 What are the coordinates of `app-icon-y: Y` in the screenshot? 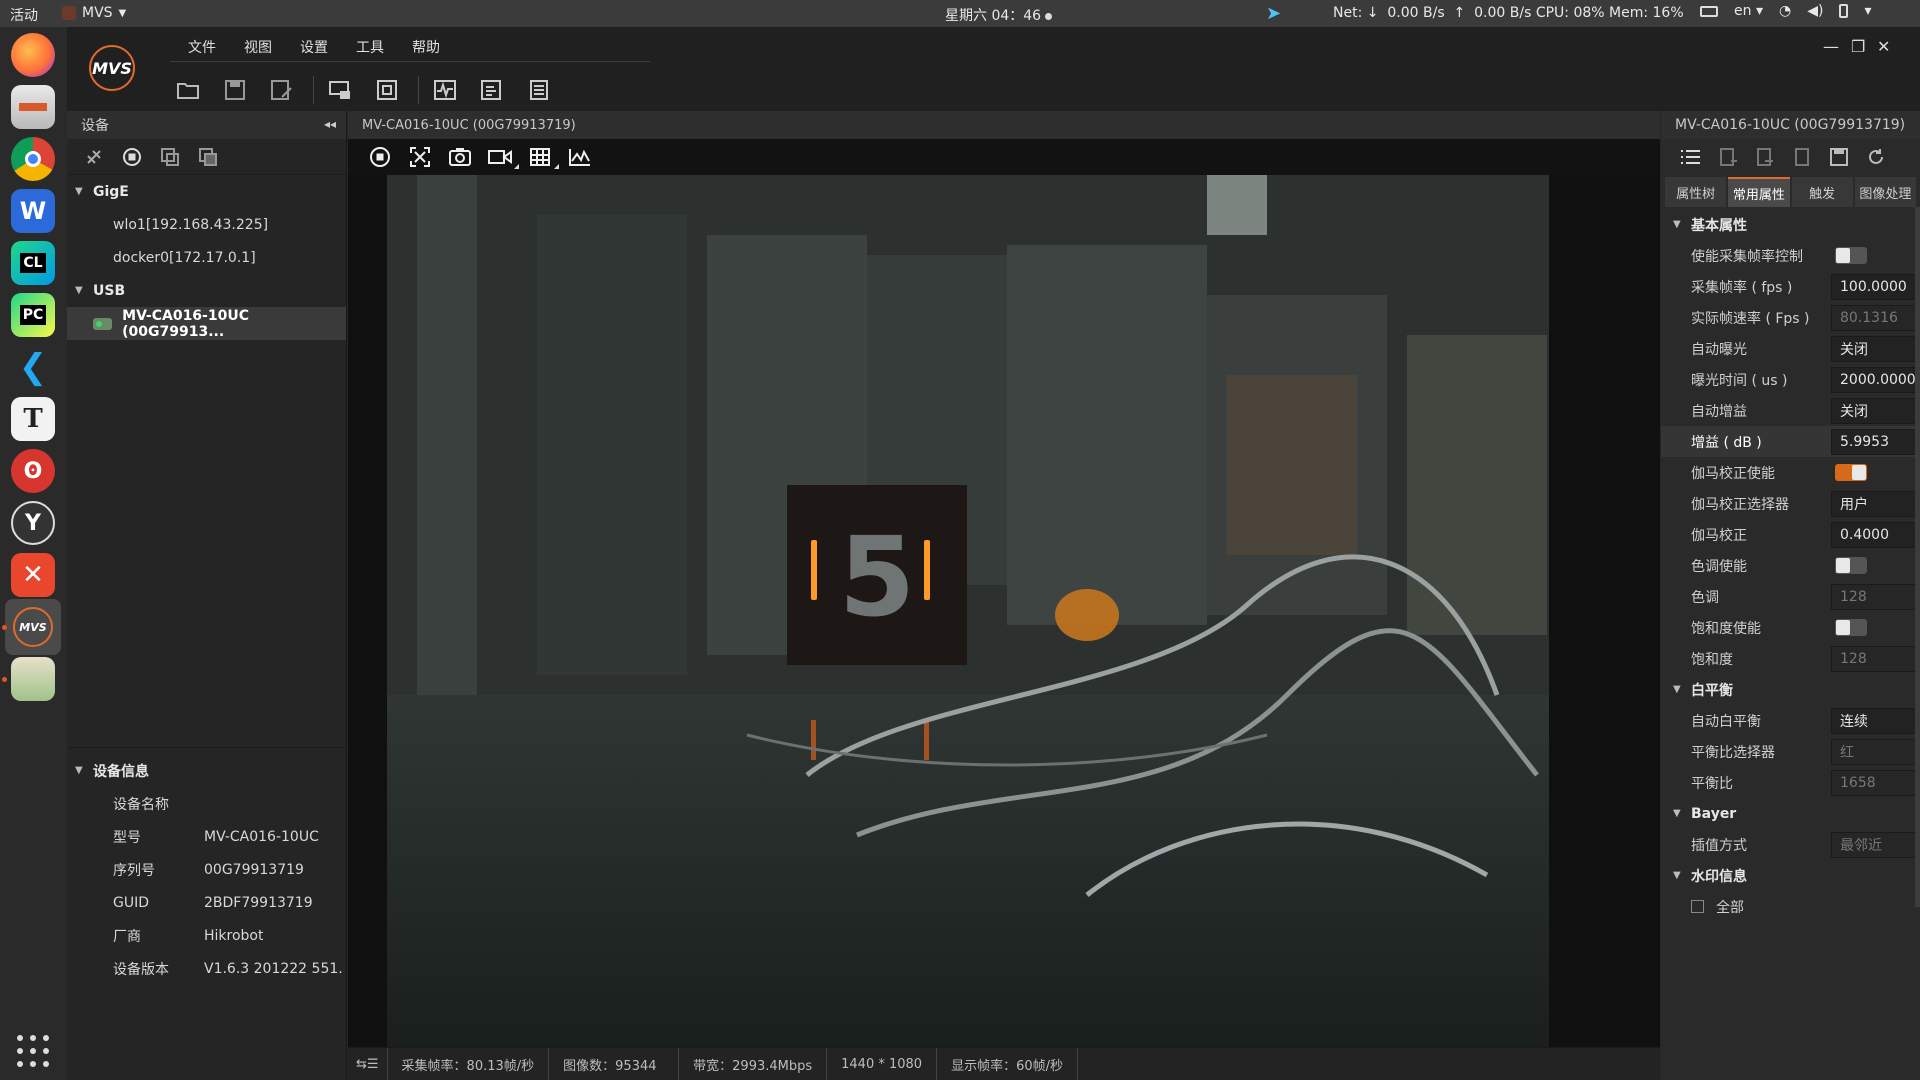 It's located at (33, 523).